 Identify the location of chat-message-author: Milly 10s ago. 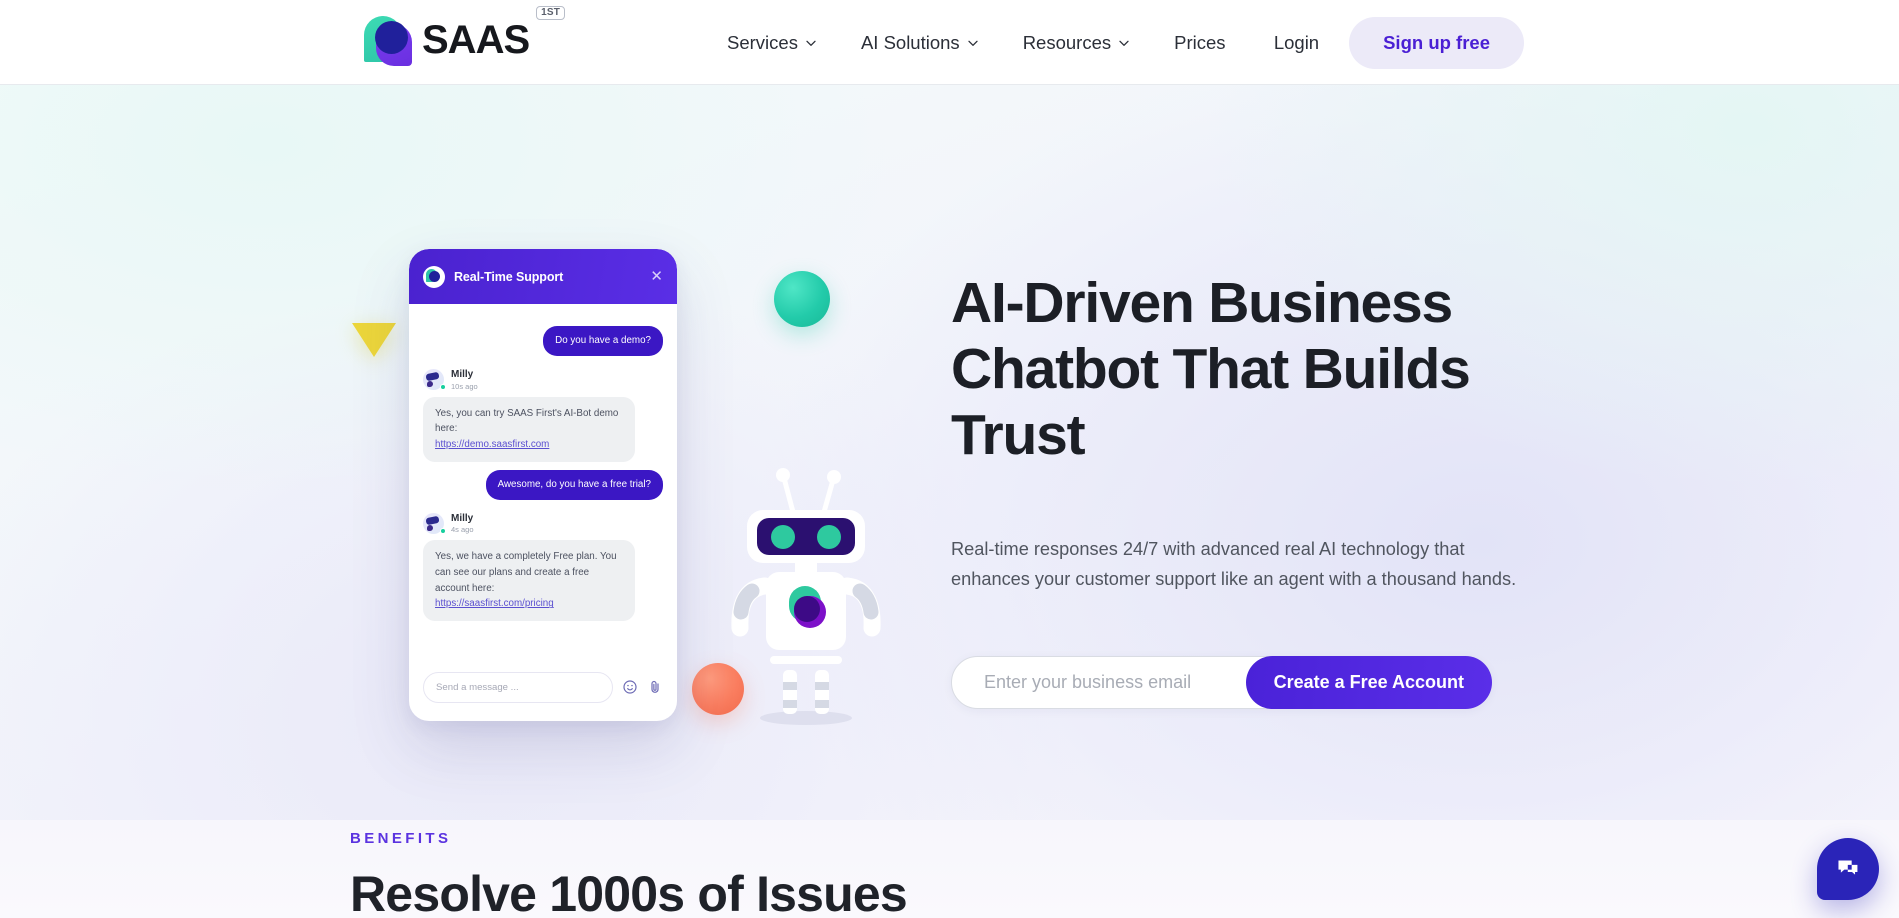
(543, 380).